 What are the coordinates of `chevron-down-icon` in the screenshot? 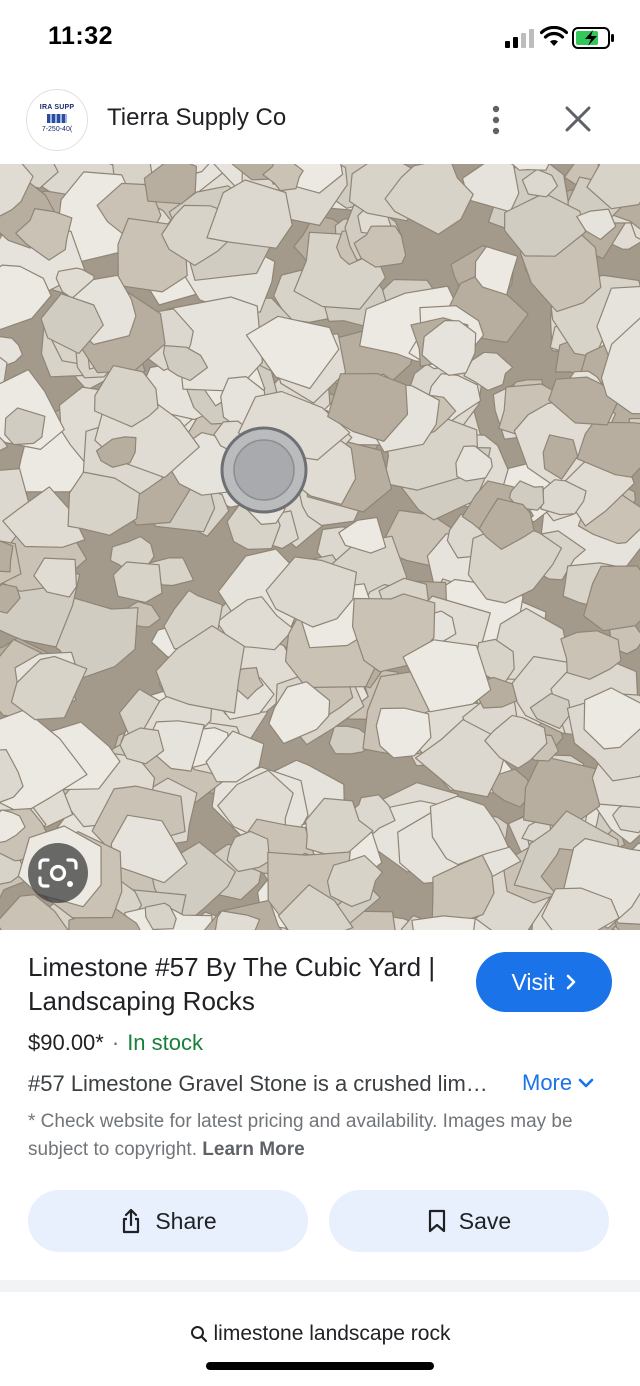 It's located at (586, 1083).